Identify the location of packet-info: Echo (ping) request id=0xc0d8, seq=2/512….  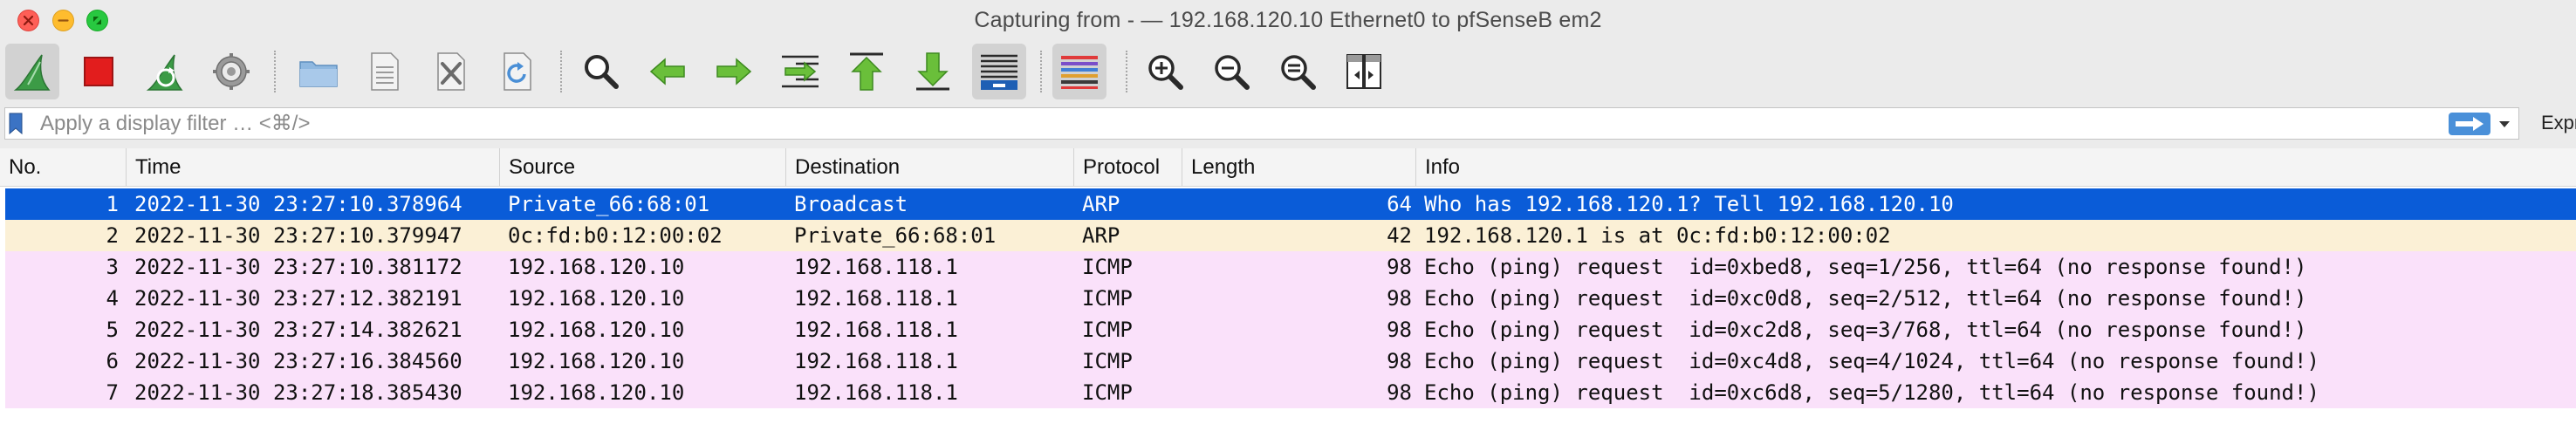
(1866, 298).